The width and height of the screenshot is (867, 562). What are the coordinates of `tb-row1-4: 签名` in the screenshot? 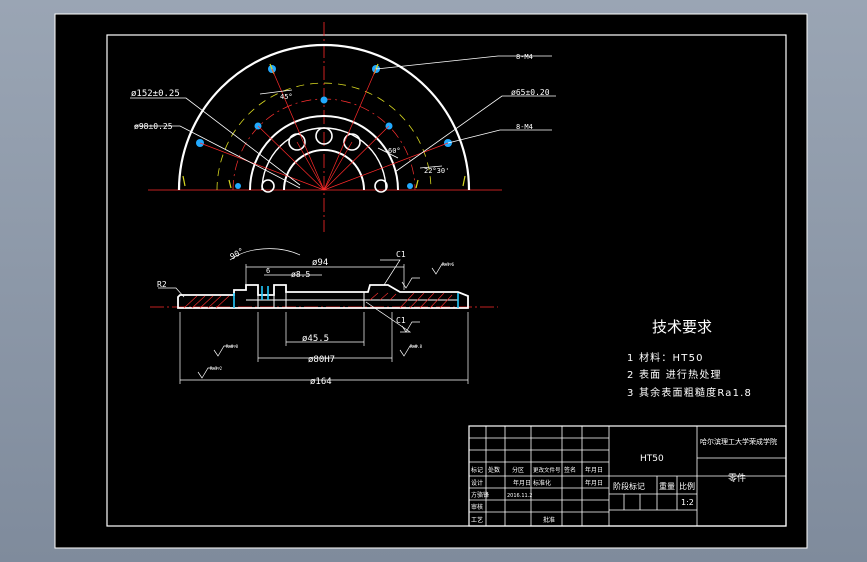 It's located at (570, 470).